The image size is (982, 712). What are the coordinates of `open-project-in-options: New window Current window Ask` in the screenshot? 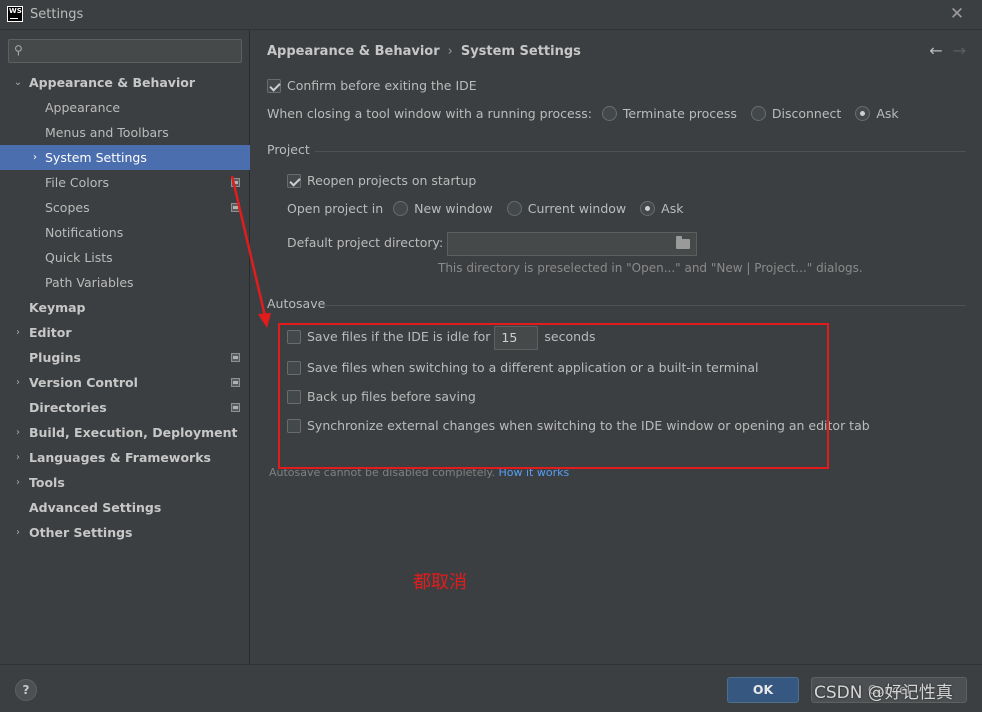 It's located at (545, 209).